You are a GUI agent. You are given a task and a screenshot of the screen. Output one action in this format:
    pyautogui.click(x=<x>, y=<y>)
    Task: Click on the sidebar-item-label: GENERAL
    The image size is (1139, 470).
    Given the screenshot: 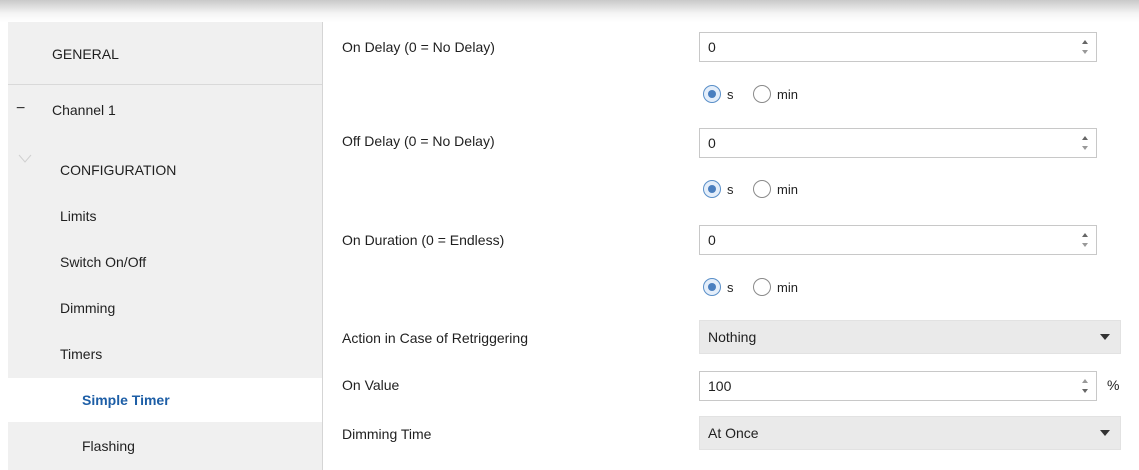 What is the action you would take?
    pyautogui.click(x=85, y=54)
    